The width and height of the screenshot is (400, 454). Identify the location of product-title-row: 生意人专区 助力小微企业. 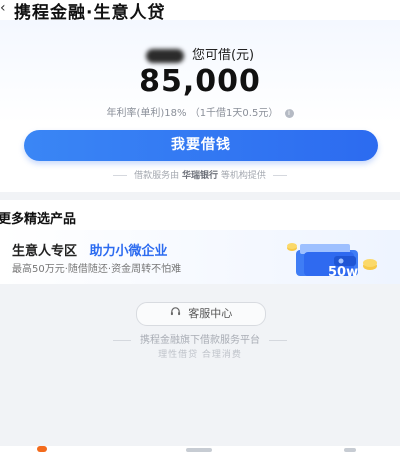
(90, 249).